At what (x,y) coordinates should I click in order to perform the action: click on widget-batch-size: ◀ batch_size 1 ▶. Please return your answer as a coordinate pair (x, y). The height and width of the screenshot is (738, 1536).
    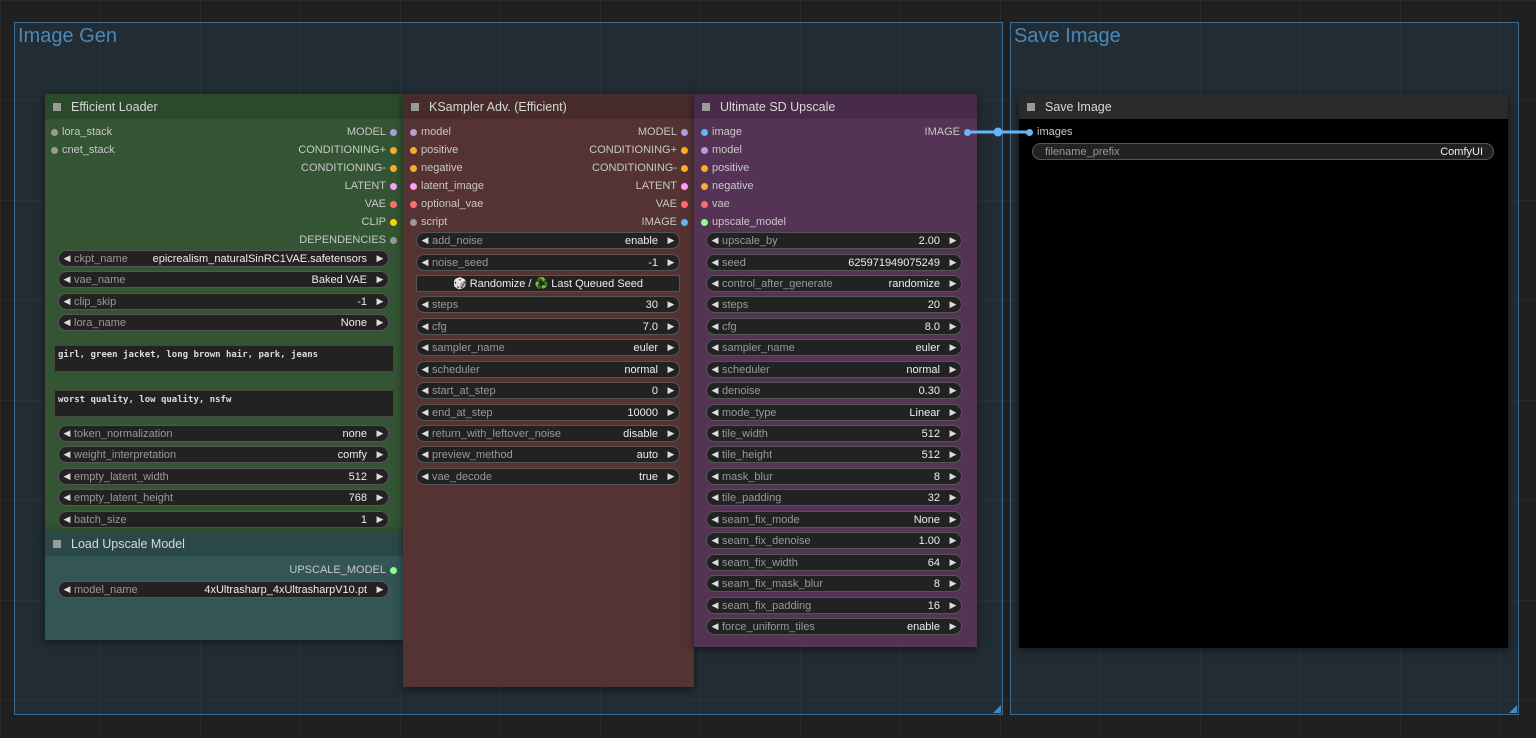
    Looking at the image, I should click on (223, 519).